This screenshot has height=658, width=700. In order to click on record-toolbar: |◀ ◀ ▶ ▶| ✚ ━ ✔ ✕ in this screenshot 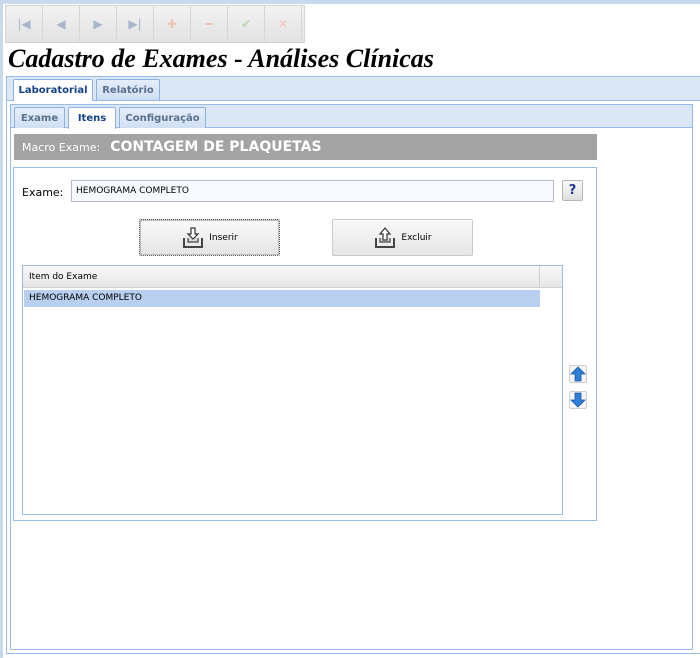, I will do `click(155, 24)`.